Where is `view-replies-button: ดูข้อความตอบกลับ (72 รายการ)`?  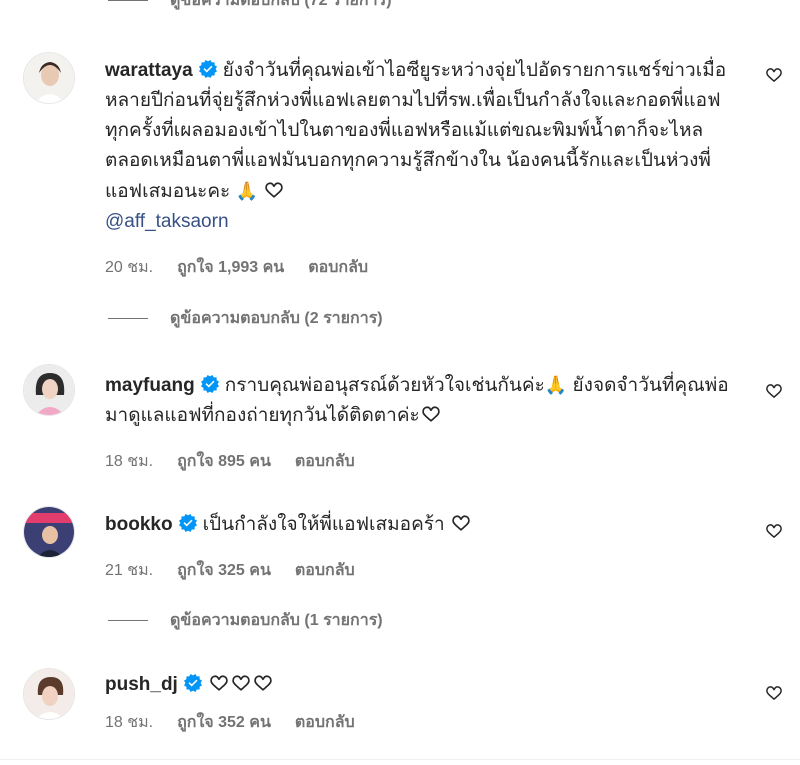
view-replies-button: ดูข้อความตอบกลับ (72 รายการ) is located at coordinates (250, 6).